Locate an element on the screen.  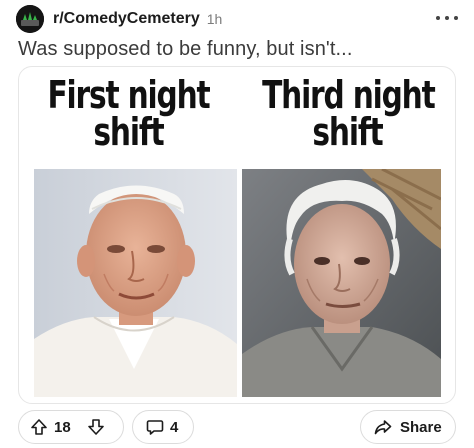
subreddit-avatar is located at coordinates (30, 19).